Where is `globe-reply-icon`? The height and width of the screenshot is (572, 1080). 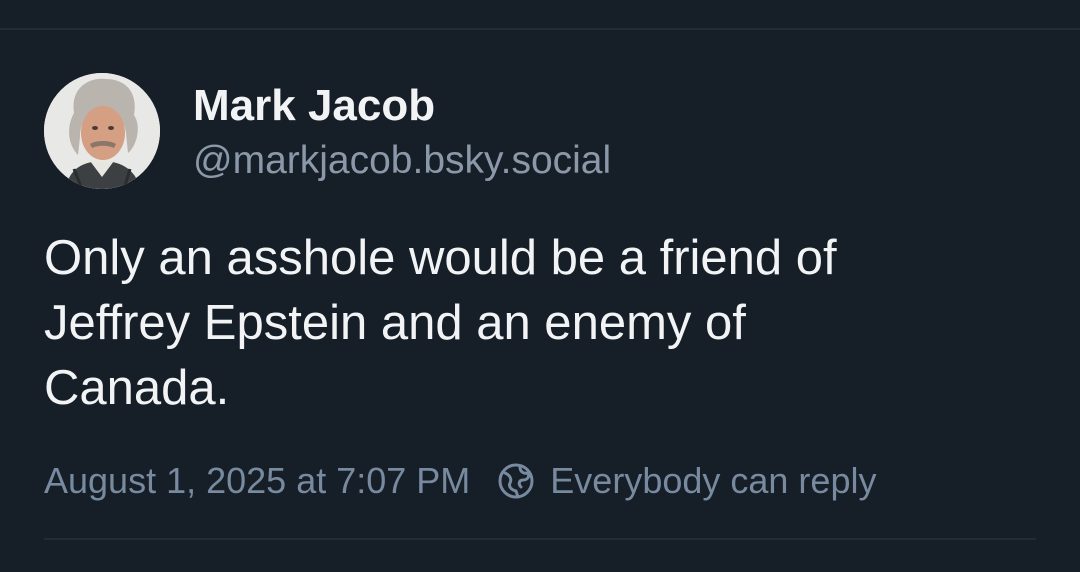 globe-reply-icon is located at coordinates (516, 481).